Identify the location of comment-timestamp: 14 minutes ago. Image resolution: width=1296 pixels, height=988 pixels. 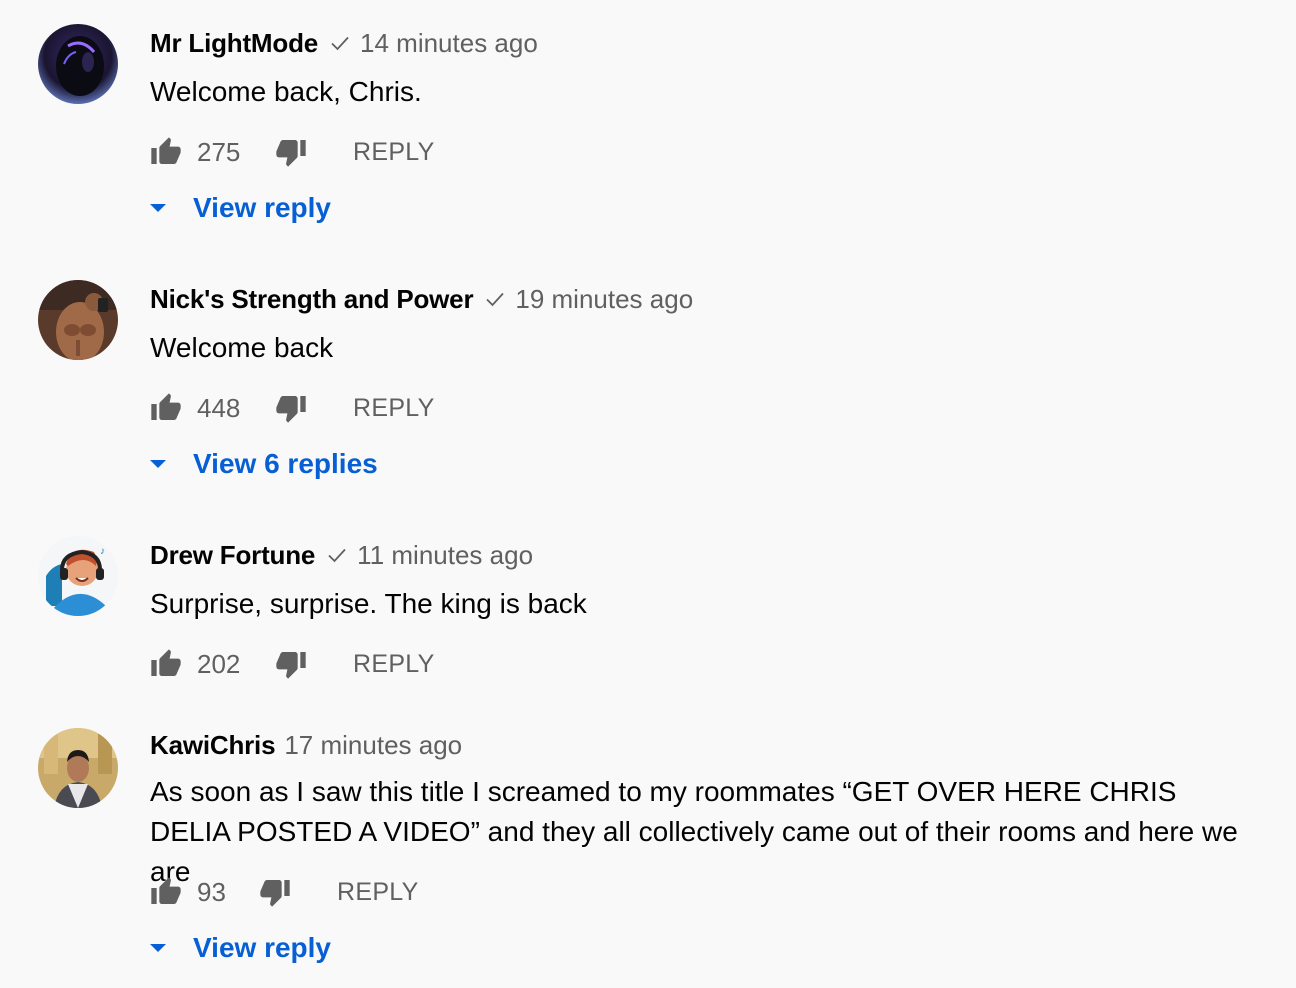
(449, 43).